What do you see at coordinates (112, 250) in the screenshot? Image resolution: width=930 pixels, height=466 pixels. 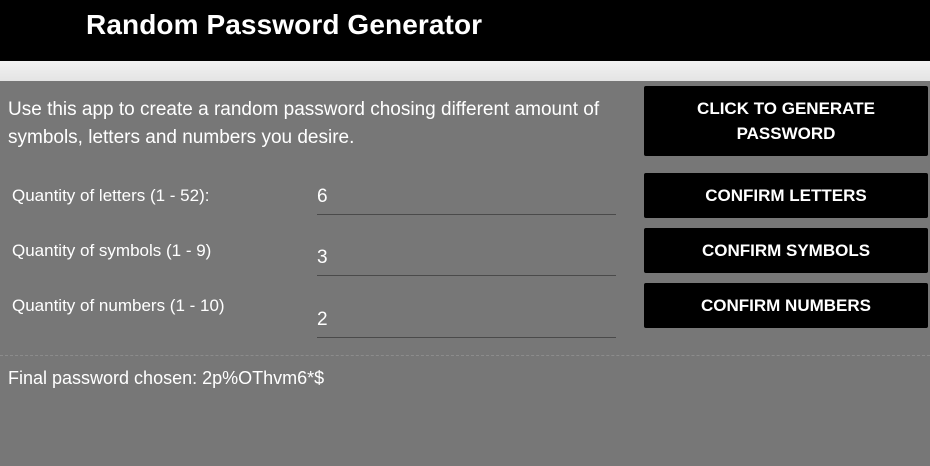 I see `symbols-quantity-label: Quantity of symbols (1 - 9)` at bounding box center [112, 250].